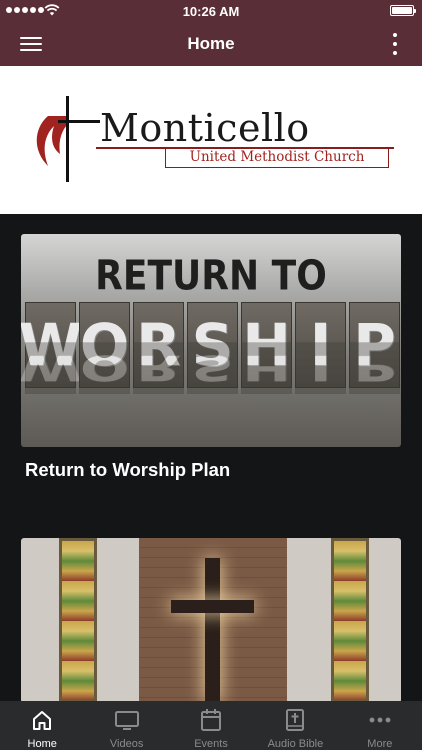 The height and width of the screenshot is (750, 422). I want to click on status-bar: 10:26 AM, so click(211, 11).